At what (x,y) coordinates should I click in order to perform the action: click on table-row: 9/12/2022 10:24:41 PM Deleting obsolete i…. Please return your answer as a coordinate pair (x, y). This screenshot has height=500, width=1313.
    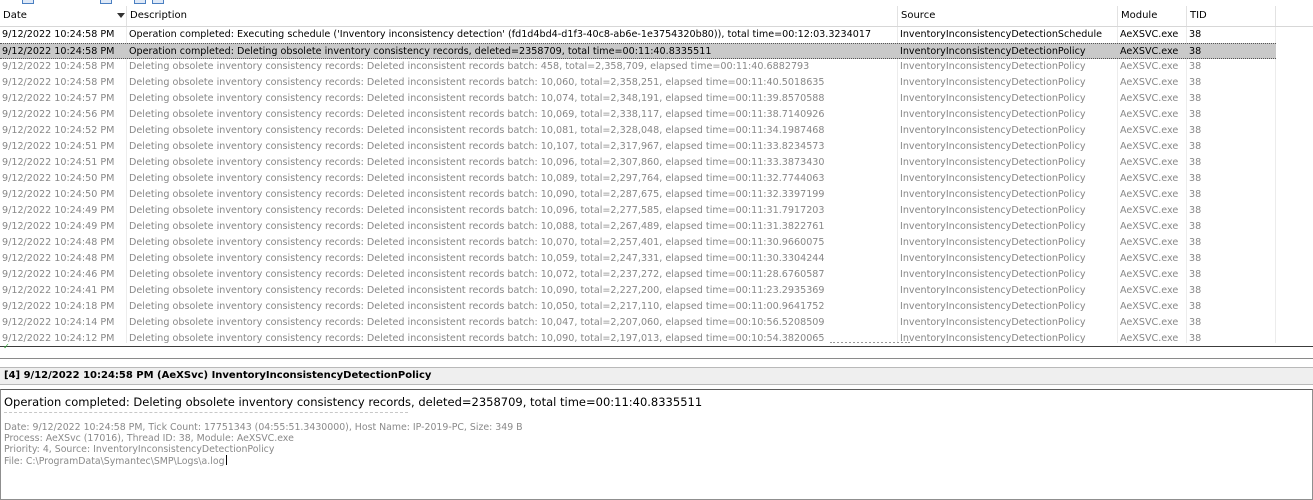
    Looking at the image, I should click on (638, 291).